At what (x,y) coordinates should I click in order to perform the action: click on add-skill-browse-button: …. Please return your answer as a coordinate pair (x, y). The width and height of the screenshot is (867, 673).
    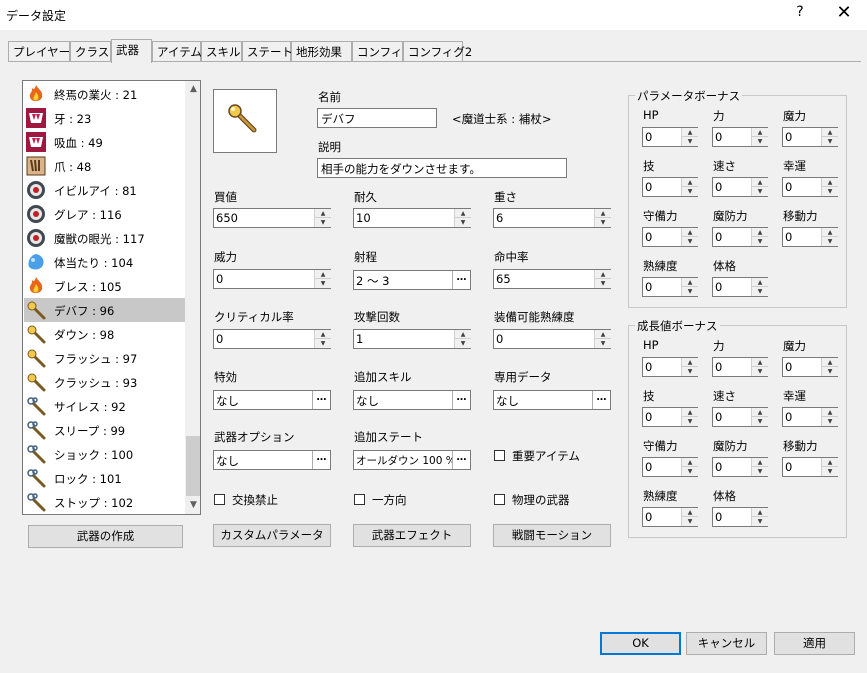
    Looking at the image, I should click on (461, 400).